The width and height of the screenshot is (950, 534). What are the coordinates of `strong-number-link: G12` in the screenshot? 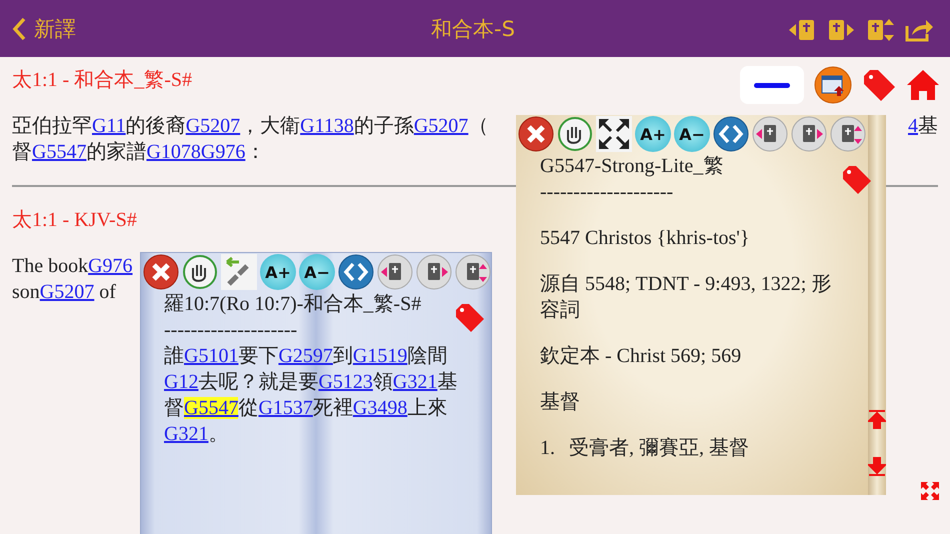 It's located at (181, 382).